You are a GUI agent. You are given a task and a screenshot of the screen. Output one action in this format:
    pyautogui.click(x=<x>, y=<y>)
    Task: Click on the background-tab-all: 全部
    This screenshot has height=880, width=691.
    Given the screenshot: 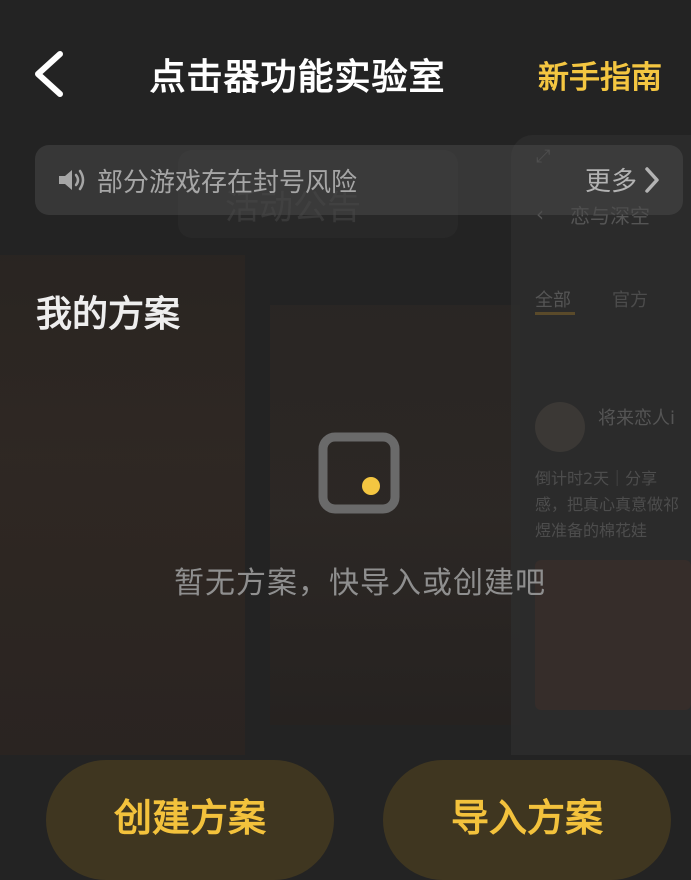 What is the action you would take?
    pyautogui.click(x=553, y=300)
    